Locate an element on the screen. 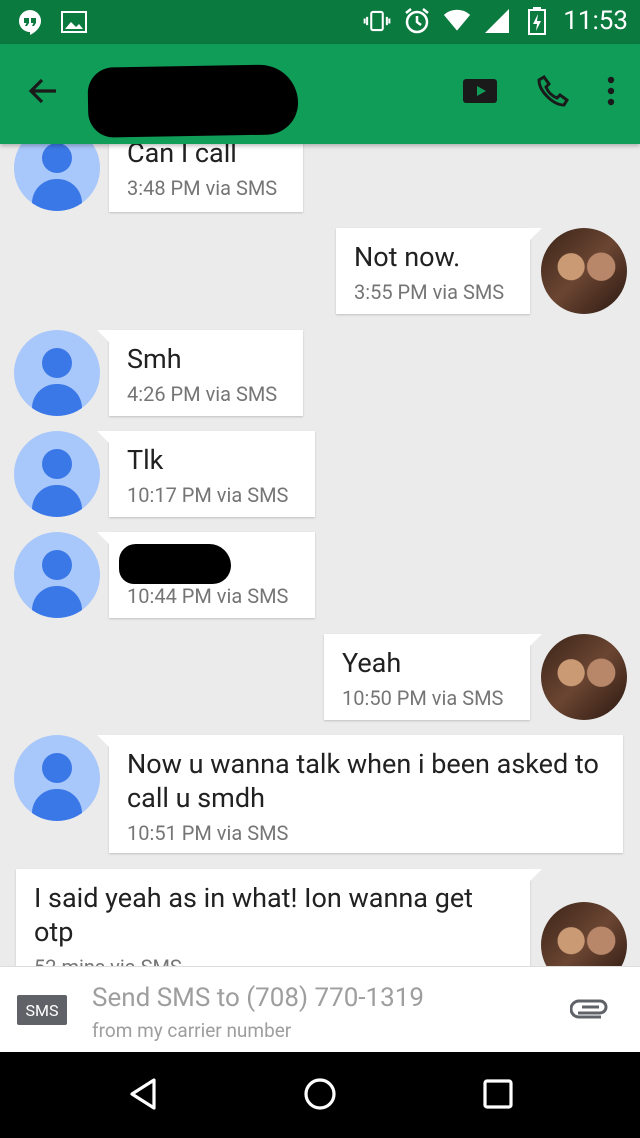 Image resolution: width=640 pixels, height=1138 pixels. vibrate-icon is located at coordinates (377, 21).